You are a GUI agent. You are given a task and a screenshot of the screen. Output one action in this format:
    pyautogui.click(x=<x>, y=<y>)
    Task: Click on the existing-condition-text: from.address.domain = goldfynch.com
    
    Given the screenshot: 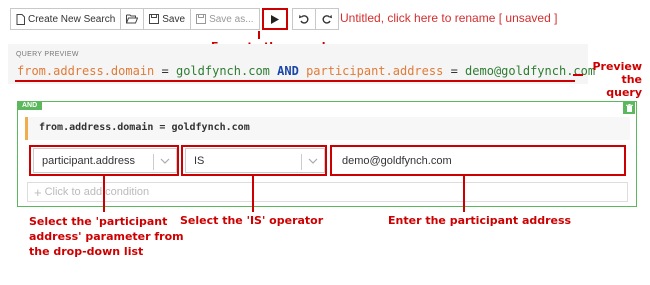 What is the action you would take?
    pyautogui.click(x=144, y=127)
    